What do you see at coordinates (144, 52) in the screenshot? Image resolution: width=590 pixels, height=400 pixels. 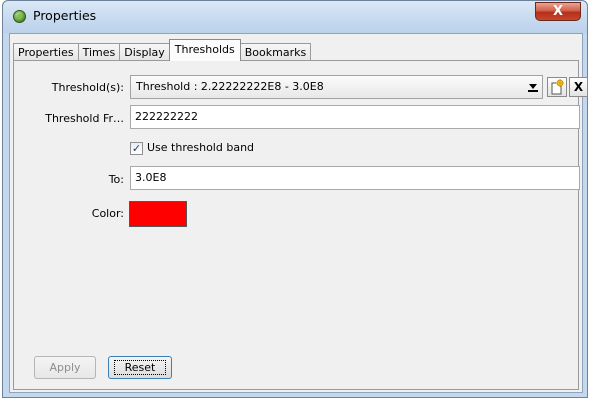 I see `tab-display: Display` at bounding box center [144, 52].